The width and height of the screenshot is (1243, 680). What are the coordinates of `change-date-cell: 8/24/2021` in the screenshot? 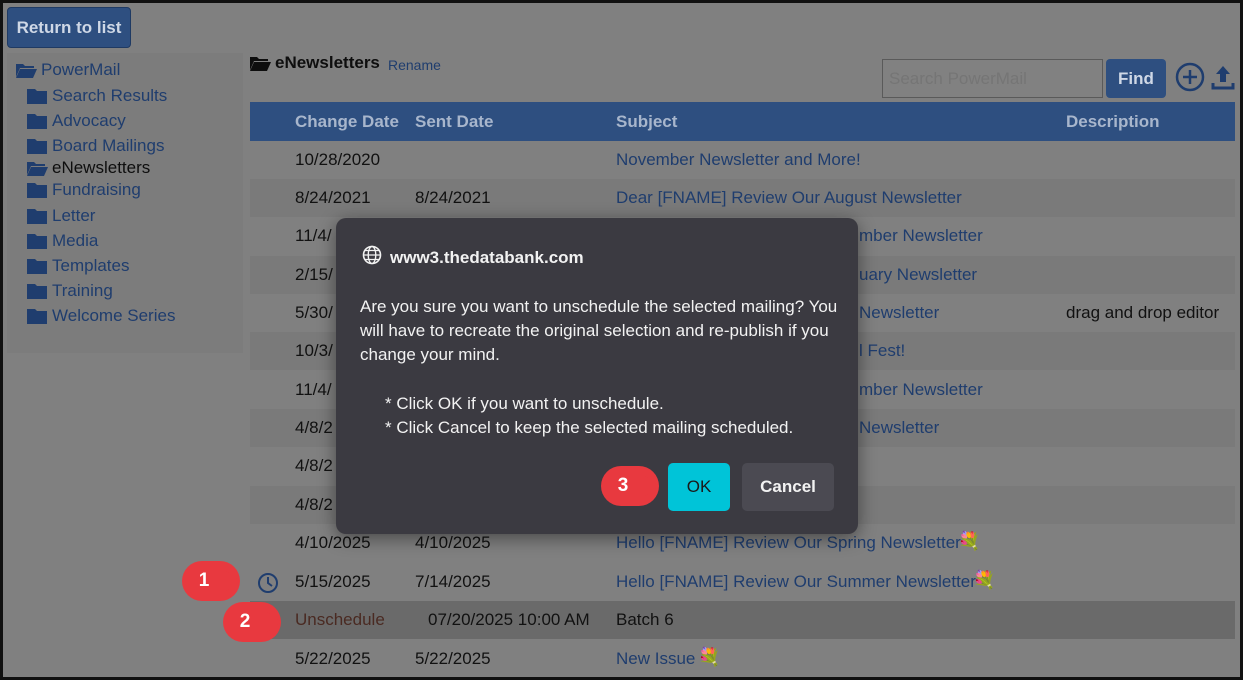 It's located at (333, 197).